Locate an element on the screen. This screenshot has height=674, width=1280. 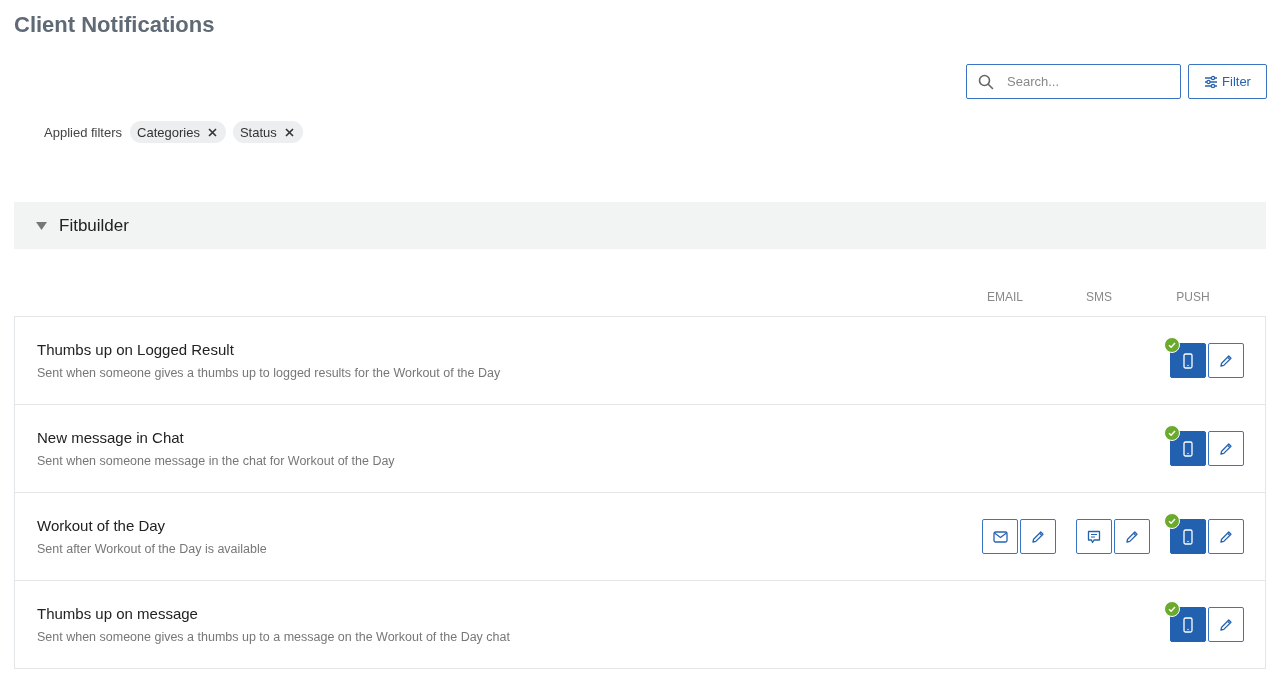
notification-description: Sent when someone message in the chat for Workout of the Day is located at coordinates (216, 461).